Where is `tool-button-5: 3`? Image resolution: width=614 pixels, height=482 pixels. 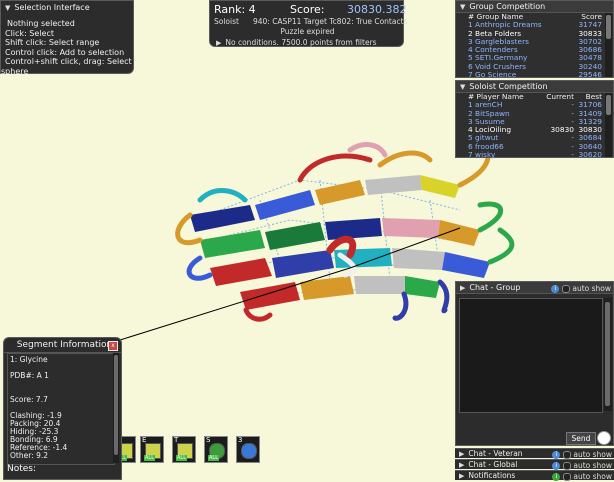 tool-button-5: 3 is located at coordinates (248, 449).